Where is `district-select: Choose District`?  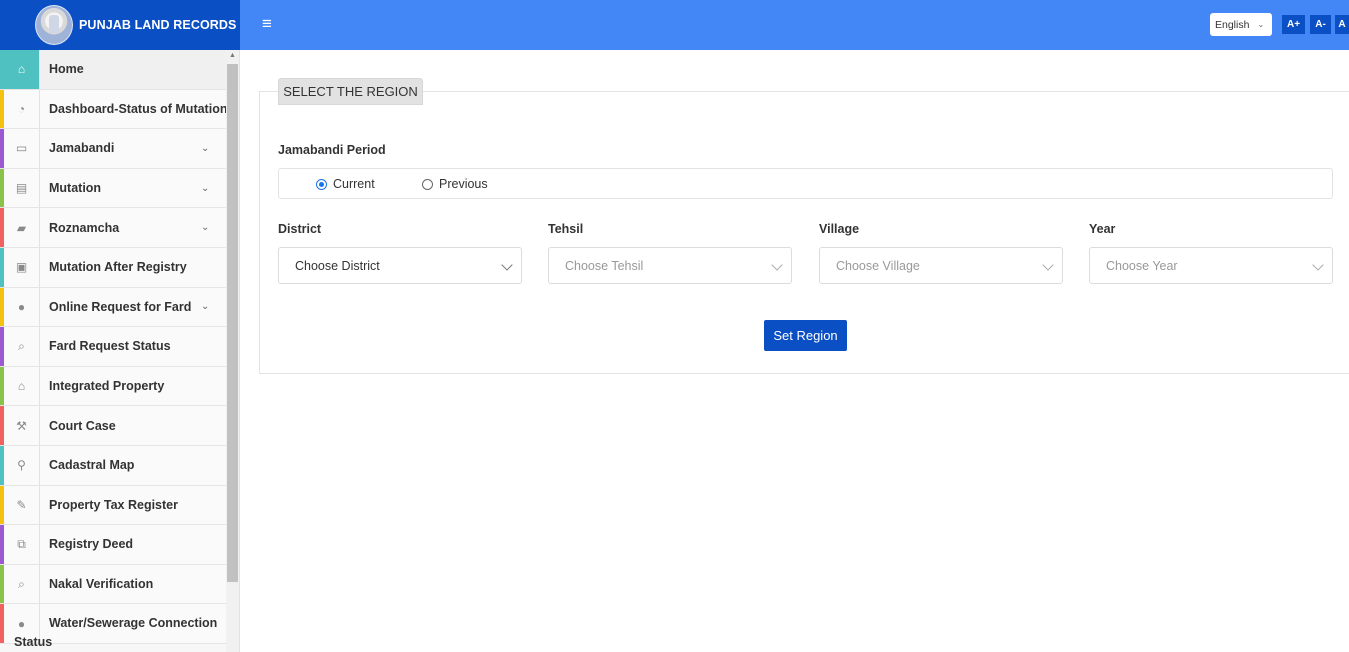 district-select: Choose District is located at coordinates (400, 265).